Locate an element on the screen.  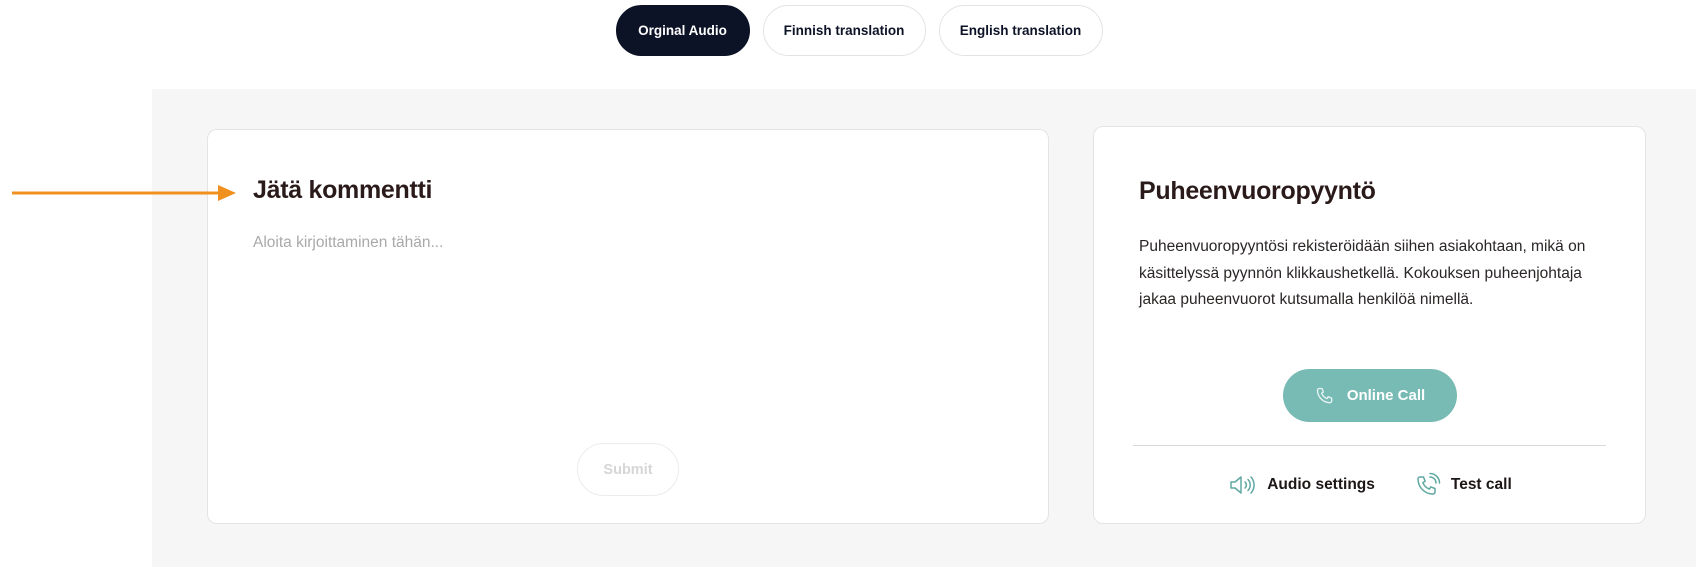
online-call-button: Online Call is located at coordinates (1370, 395).